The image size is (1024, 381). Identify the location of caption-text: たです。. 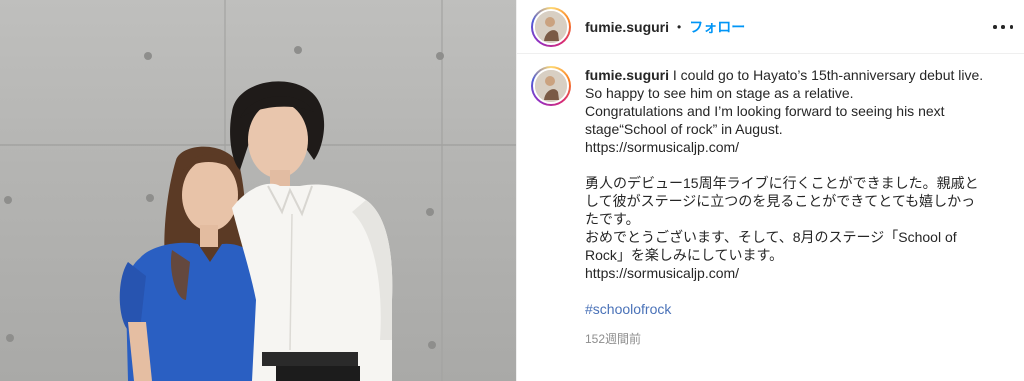
(612, 219).